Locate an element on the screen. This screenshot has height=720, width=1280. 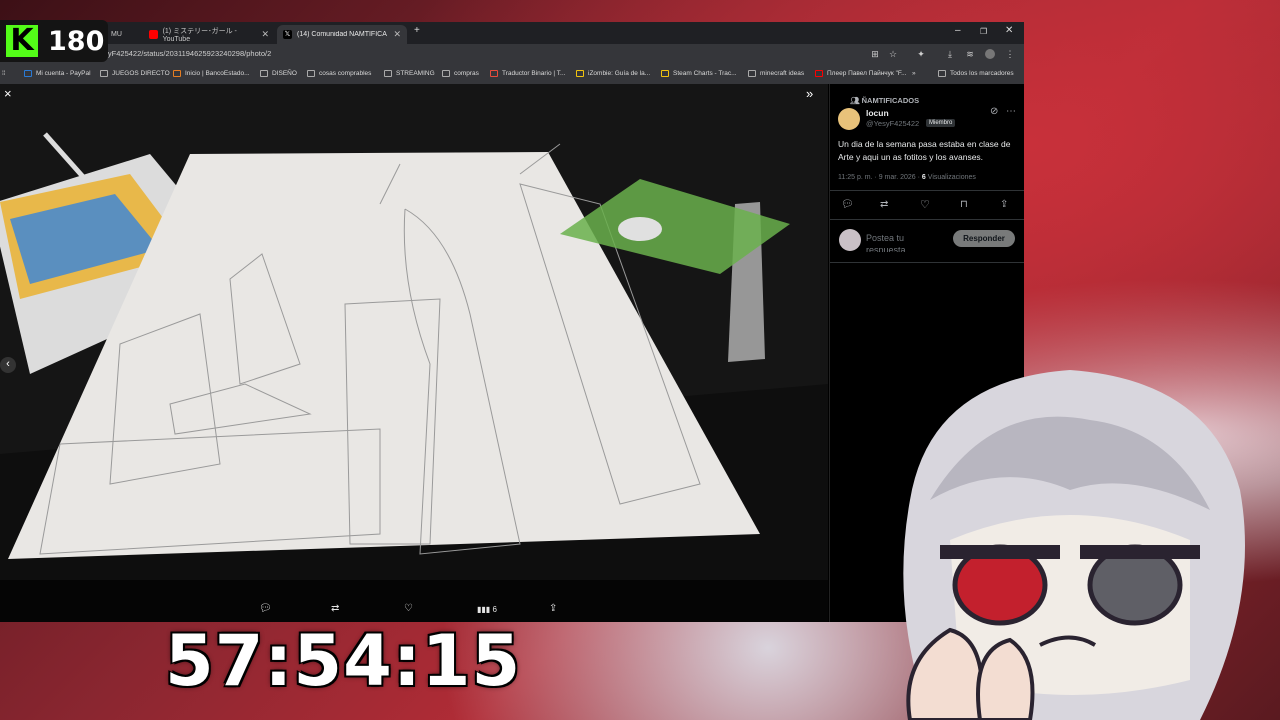
viewer-count-overlay: K 180 is located at coordinates (54, 41).